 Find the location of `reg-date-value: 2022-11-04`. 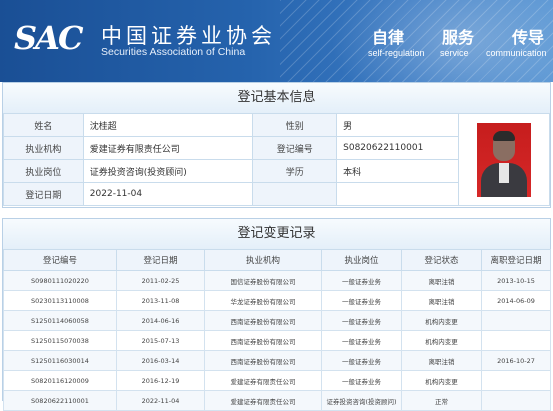

reg-date-value: 2022-11-04 is located at coordinates (168, 194).